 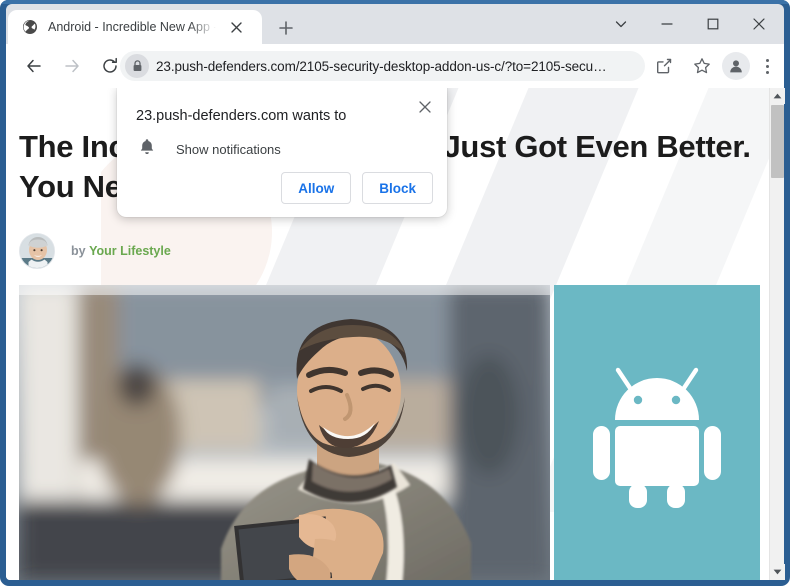 What do you see at coordinates (777, 572) in the screenshot?
I see `scrollbar-down-arrow-icon` at bounding box center [777, 572].